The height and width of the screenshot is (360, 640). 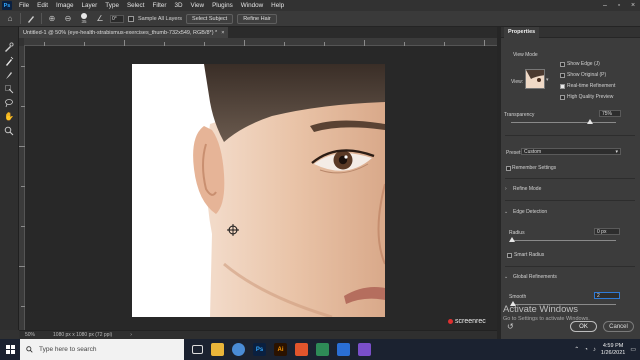 What do you see at coordinates (562, 97) in the screenshot?
I see `high-quality-preview-checkbox` at bounding box center [562, 97].